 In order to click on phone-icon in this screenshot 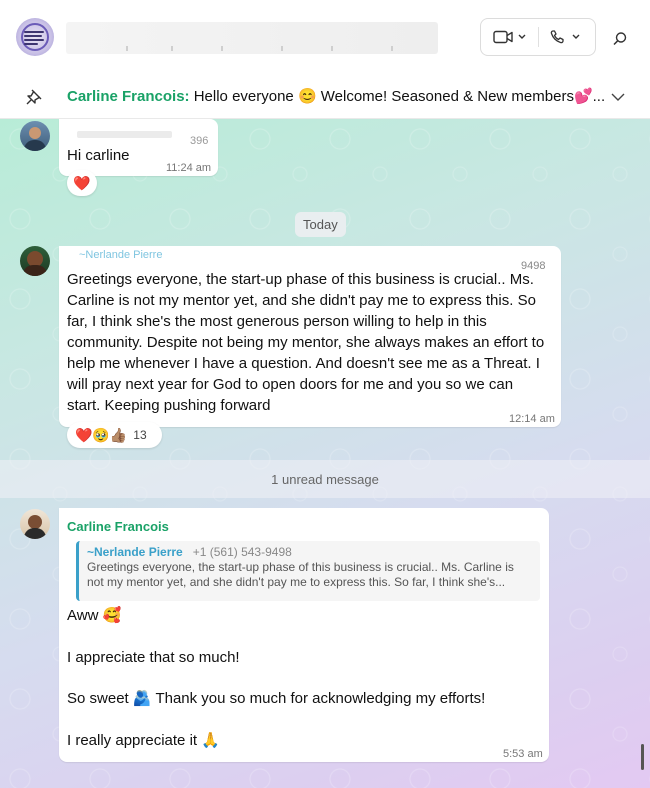, I will do `click(565, 37)`.